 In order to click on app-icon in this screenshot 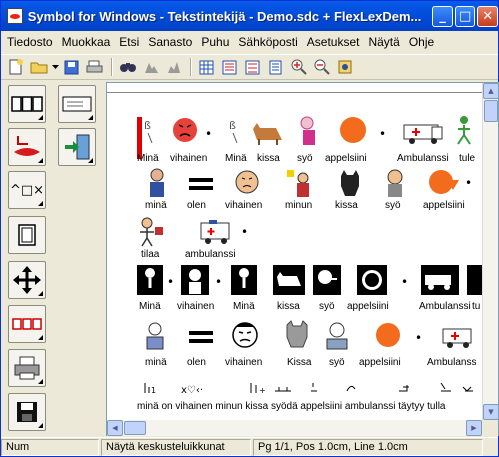, I will do `click(15, 16)`.